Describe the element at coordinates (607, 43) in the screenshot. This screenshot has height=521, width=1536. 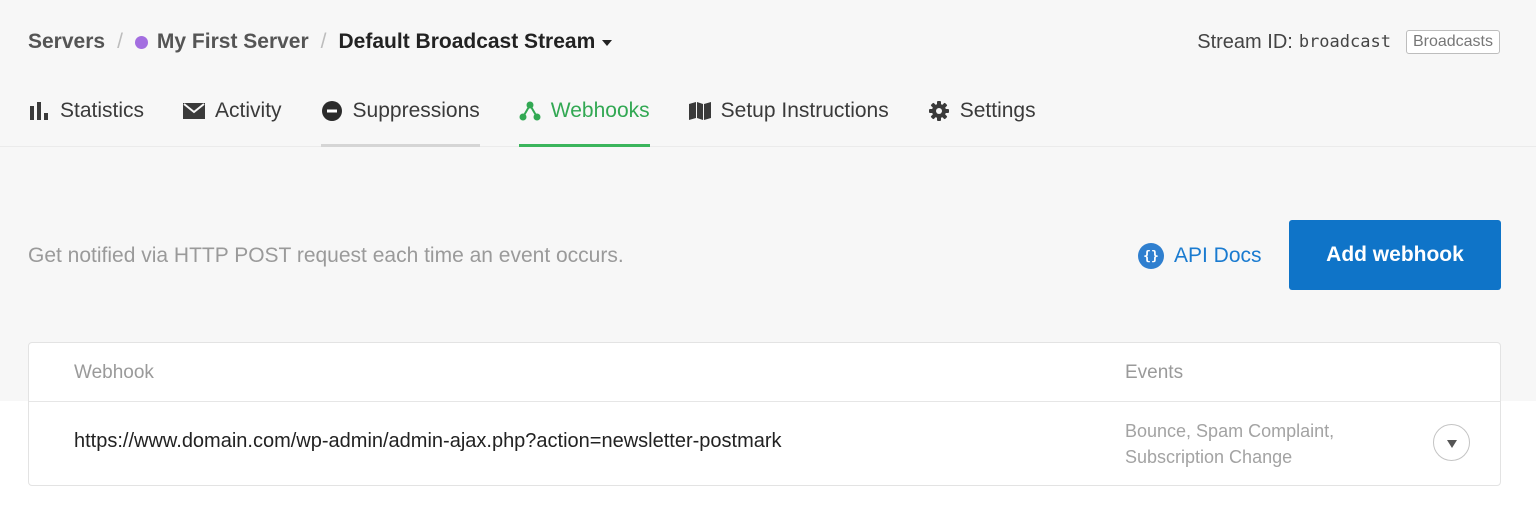
I see `chevron-down-icon` at that location.